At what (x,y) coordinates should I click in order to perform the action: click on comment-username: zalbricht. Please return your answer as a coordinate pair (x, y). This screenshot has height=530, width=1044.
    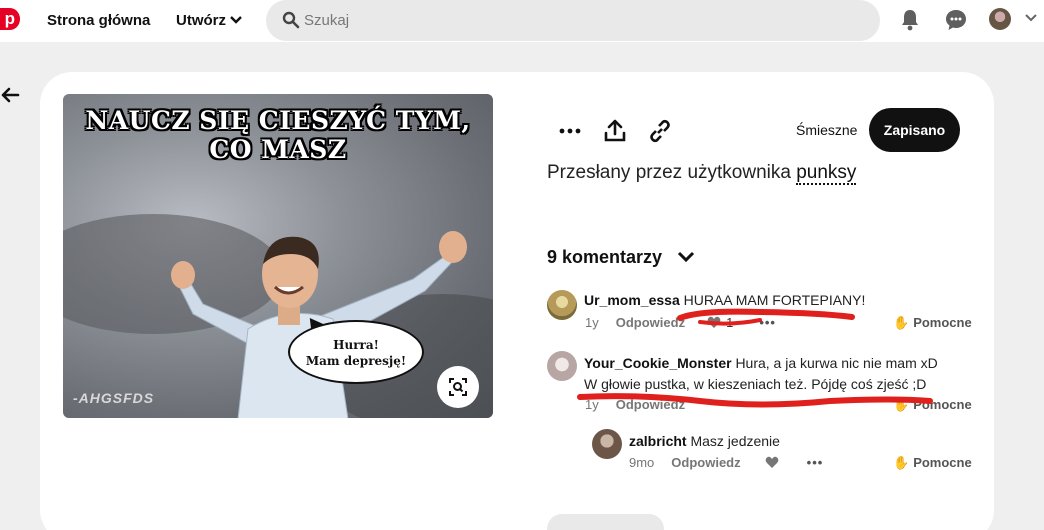
    Looking at the image, I should click on (658, 441).